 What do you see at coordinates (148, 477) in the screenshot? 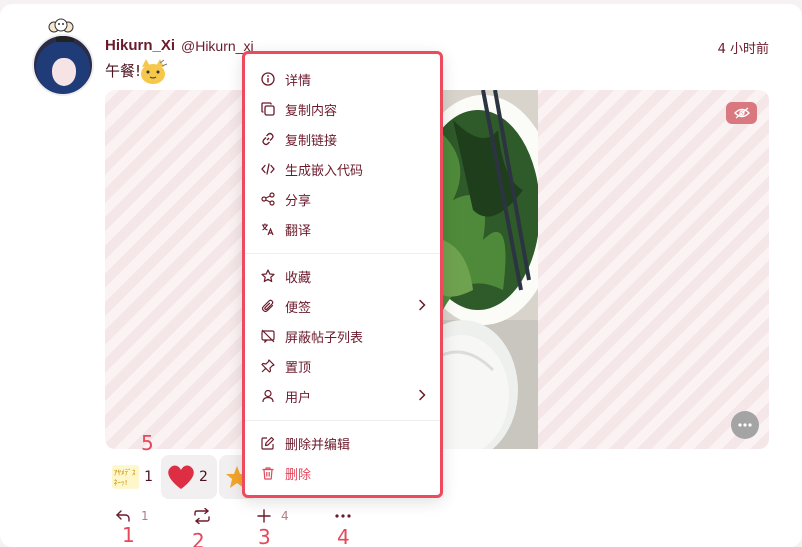
I see `reaction-count: 1` at bounding box center [148, 477].